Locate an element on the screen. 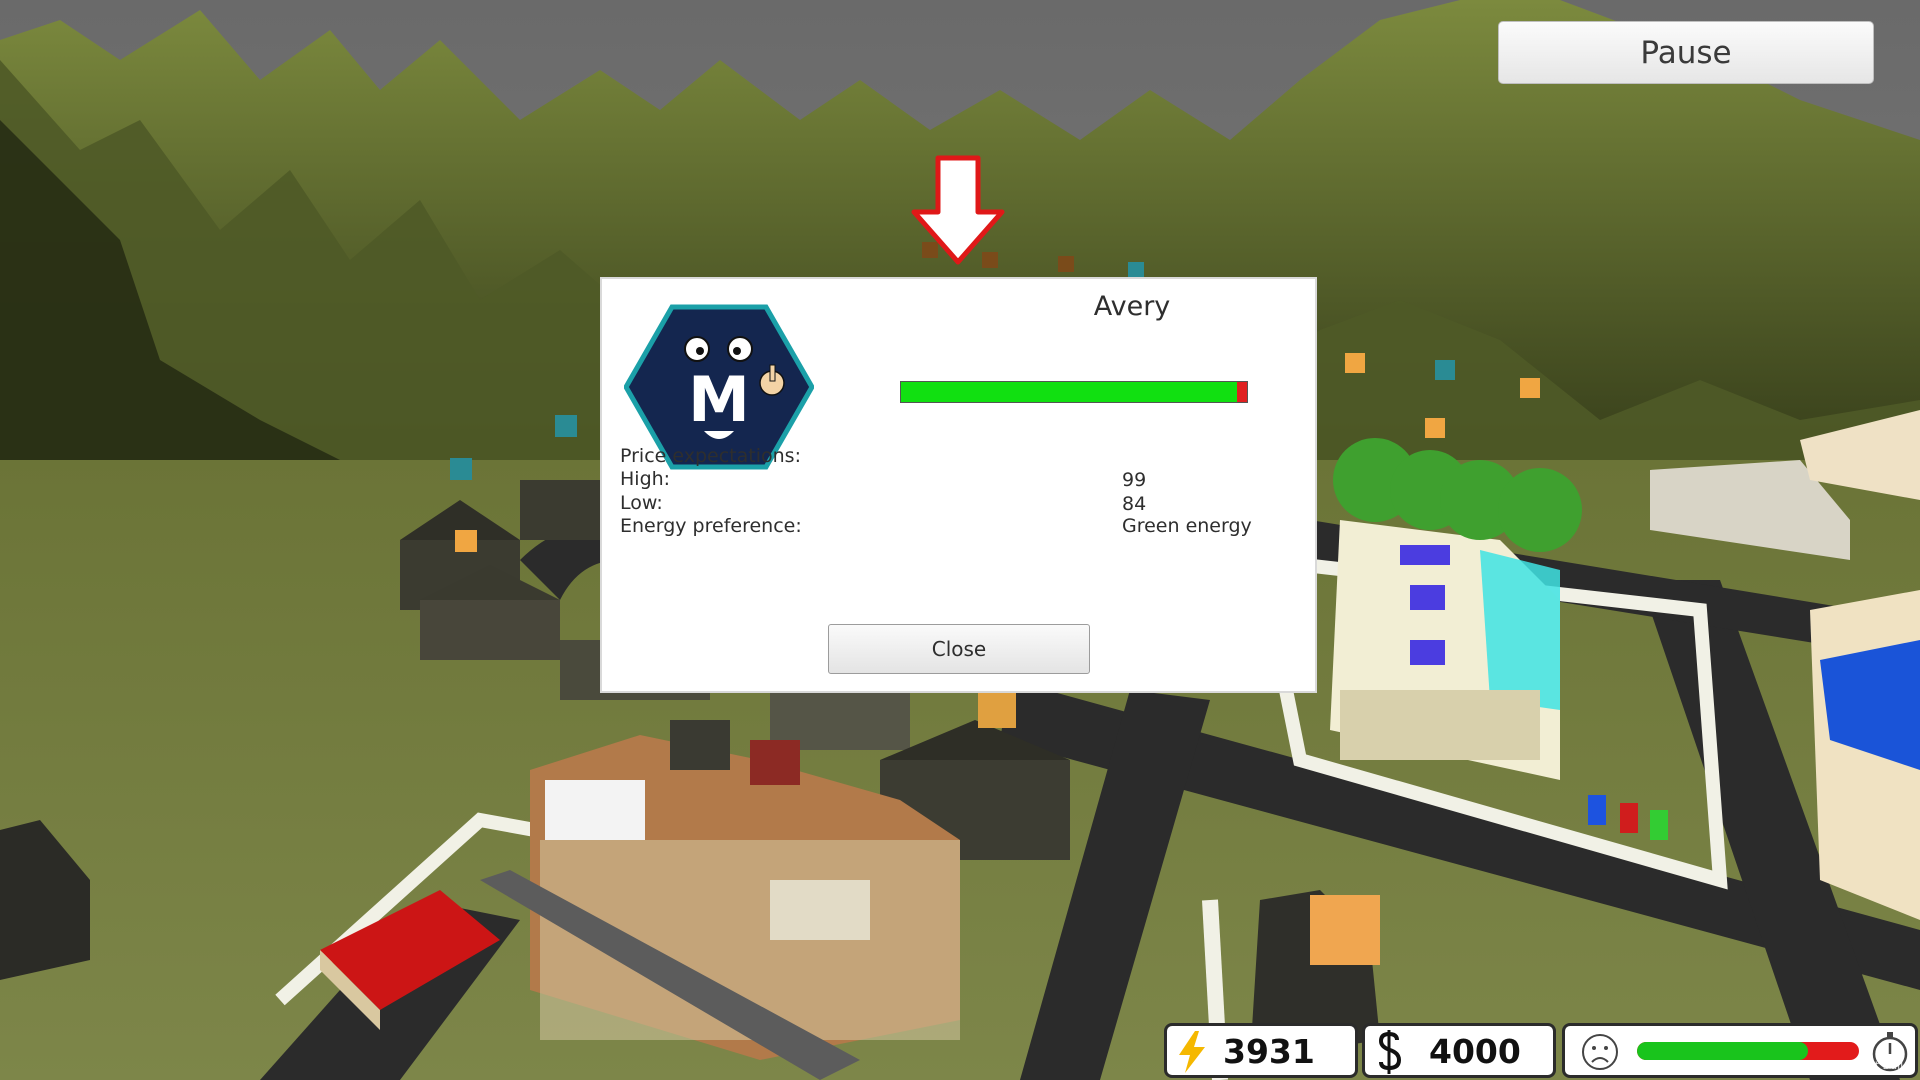  low-price-label: Low: is located at coordinates (641, 503).